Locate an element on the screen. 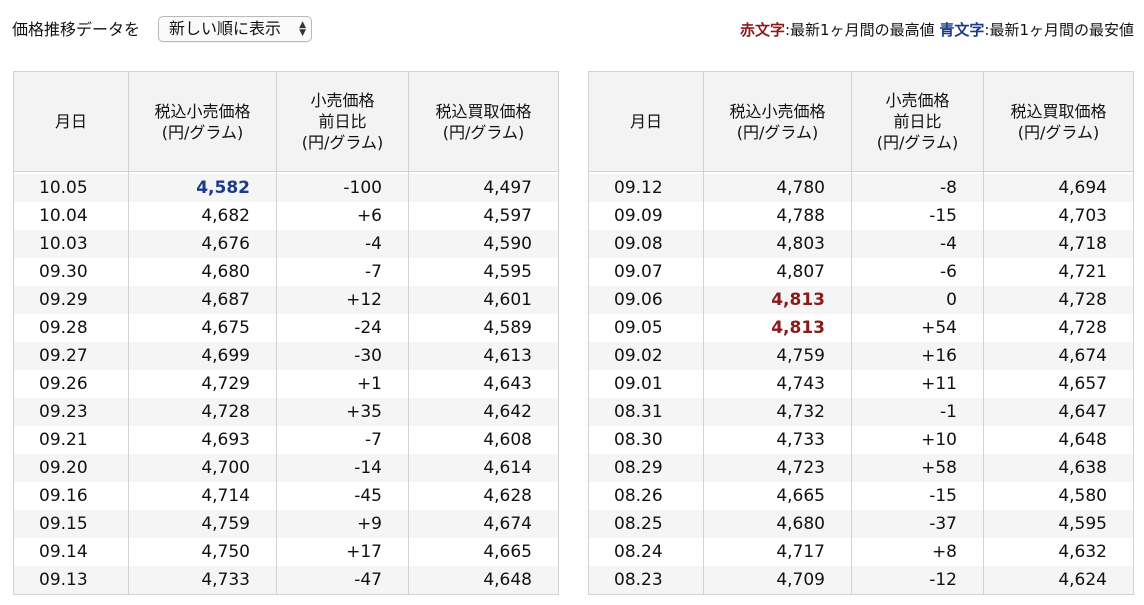  buy-price-cell: 4,497 is located at coordinates (483, 187).